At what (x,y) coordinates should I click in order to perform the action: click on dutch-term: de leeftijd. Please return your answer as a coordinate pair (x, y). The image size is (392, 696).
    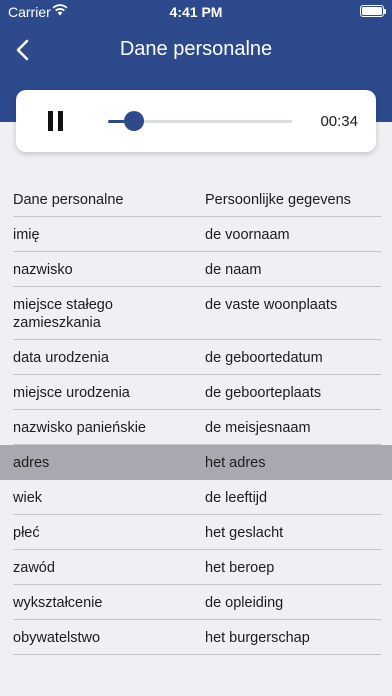
    Looking at the image, I should click on (236, 498).